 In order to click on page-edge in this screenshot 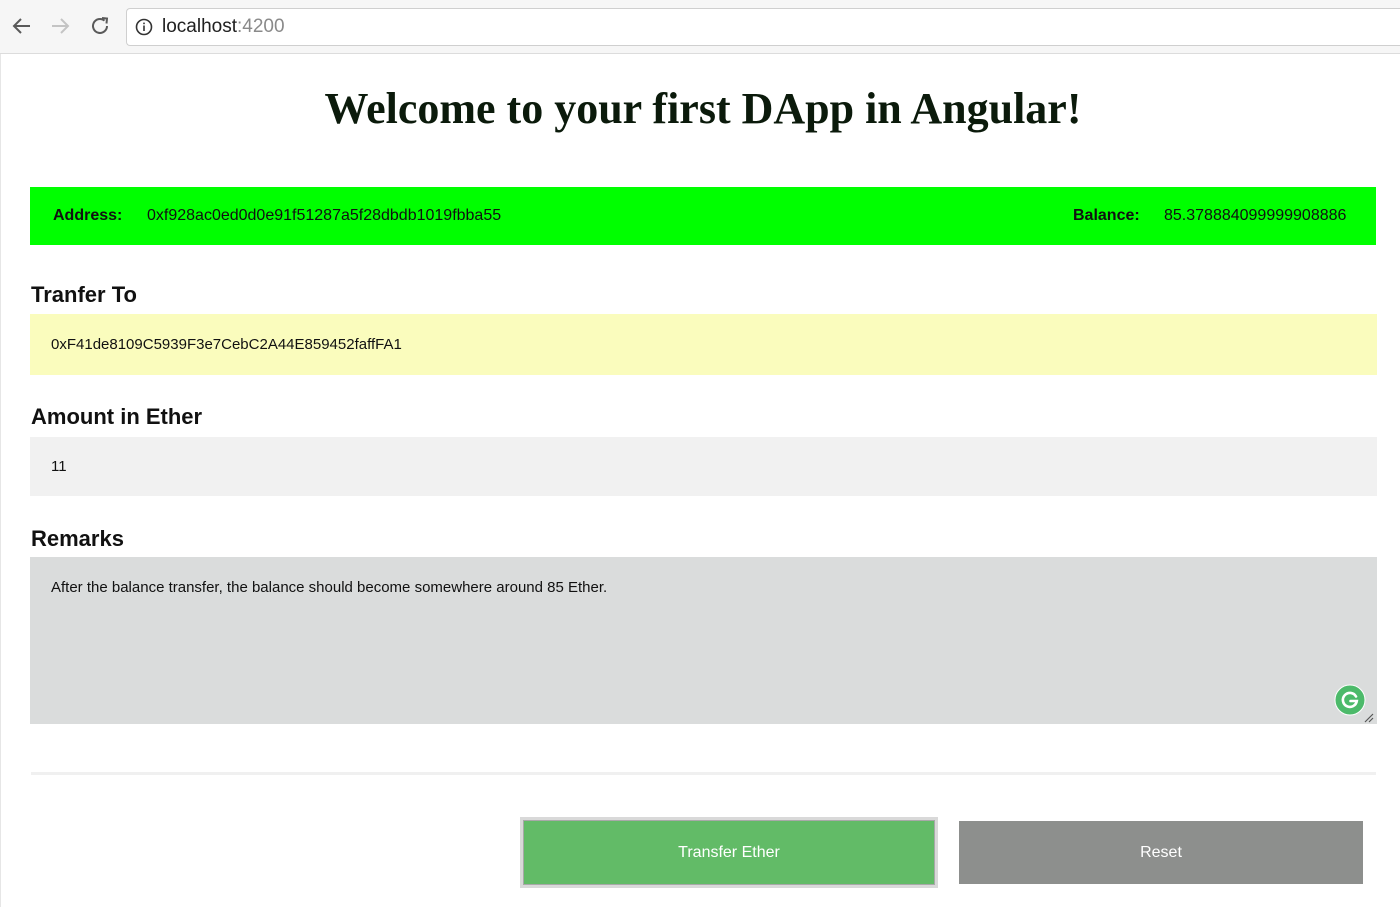, I will do `click(0, 480)`.